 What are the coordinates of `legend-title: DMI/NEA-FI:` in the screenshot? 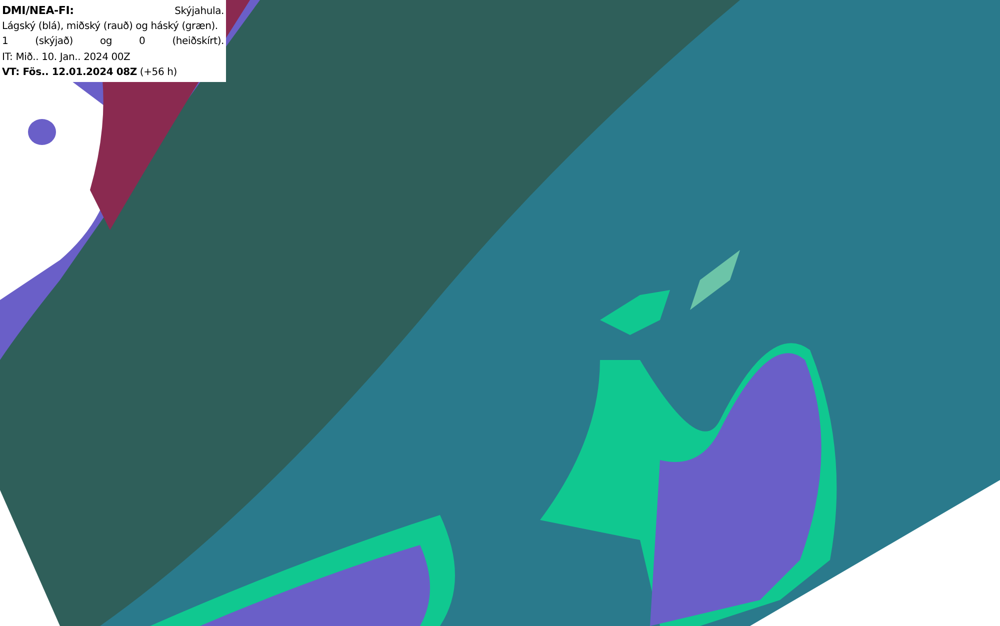 It's located at (38, 10).